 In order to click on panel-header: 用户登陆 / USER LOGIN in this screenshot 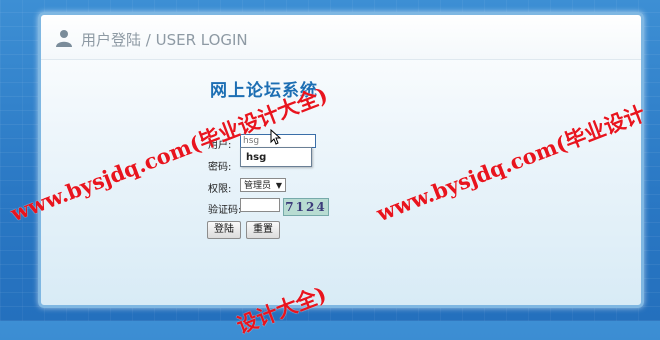, I will do `click(341, 37)`.